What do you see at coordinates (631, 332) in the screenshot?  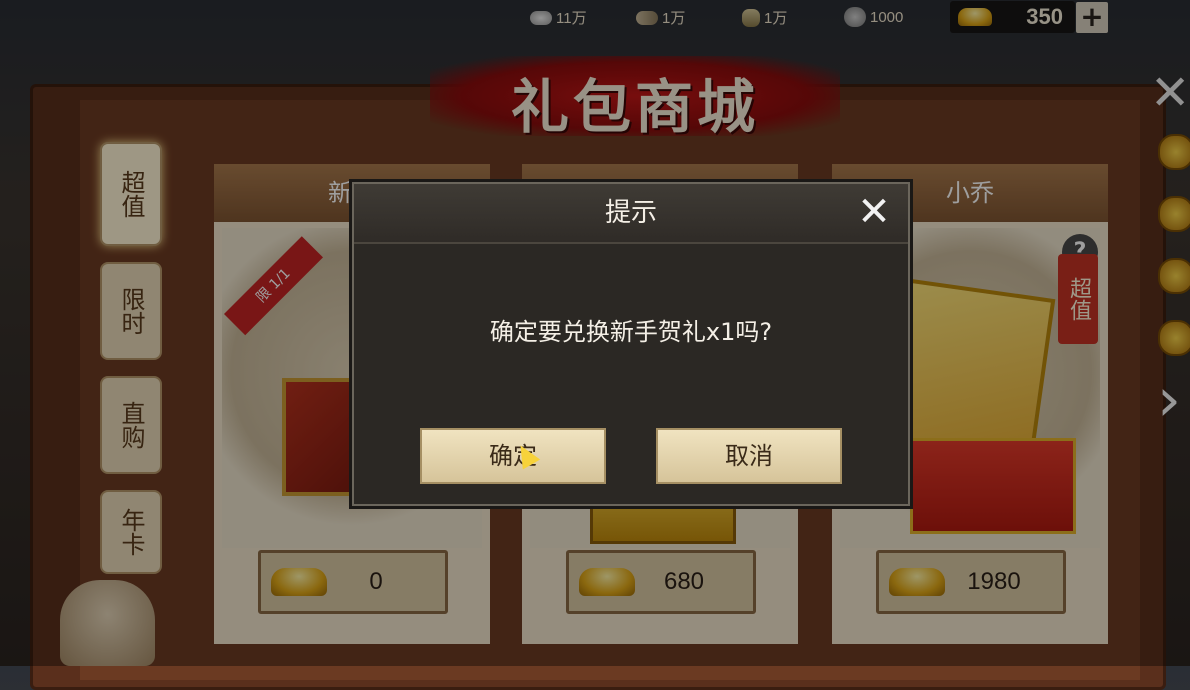 I see `dialog-message: 确定要兑换新手贺礼x1吗?` at bounding box center [631, 332].